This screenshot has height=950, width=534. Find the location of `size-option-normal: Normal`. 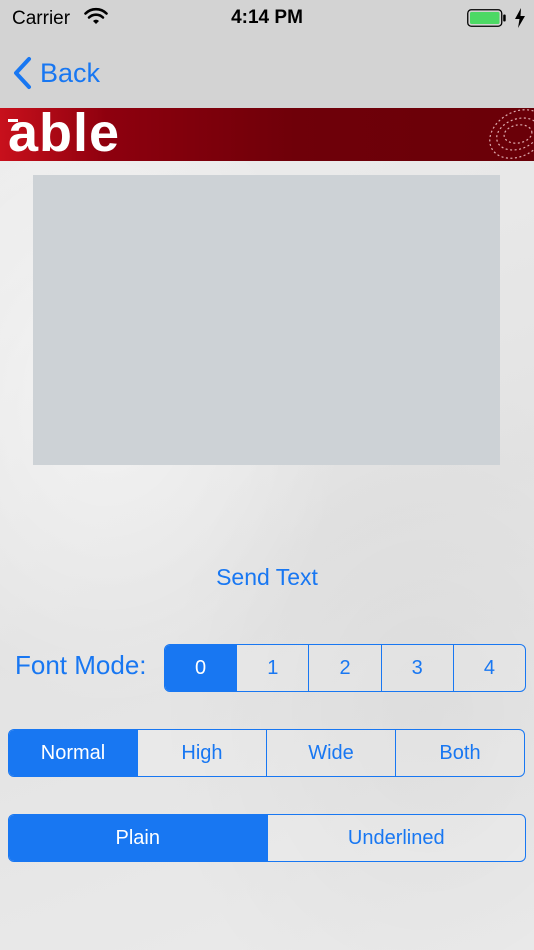

size-option-normal: Normal is located at coordinates (73, 753).